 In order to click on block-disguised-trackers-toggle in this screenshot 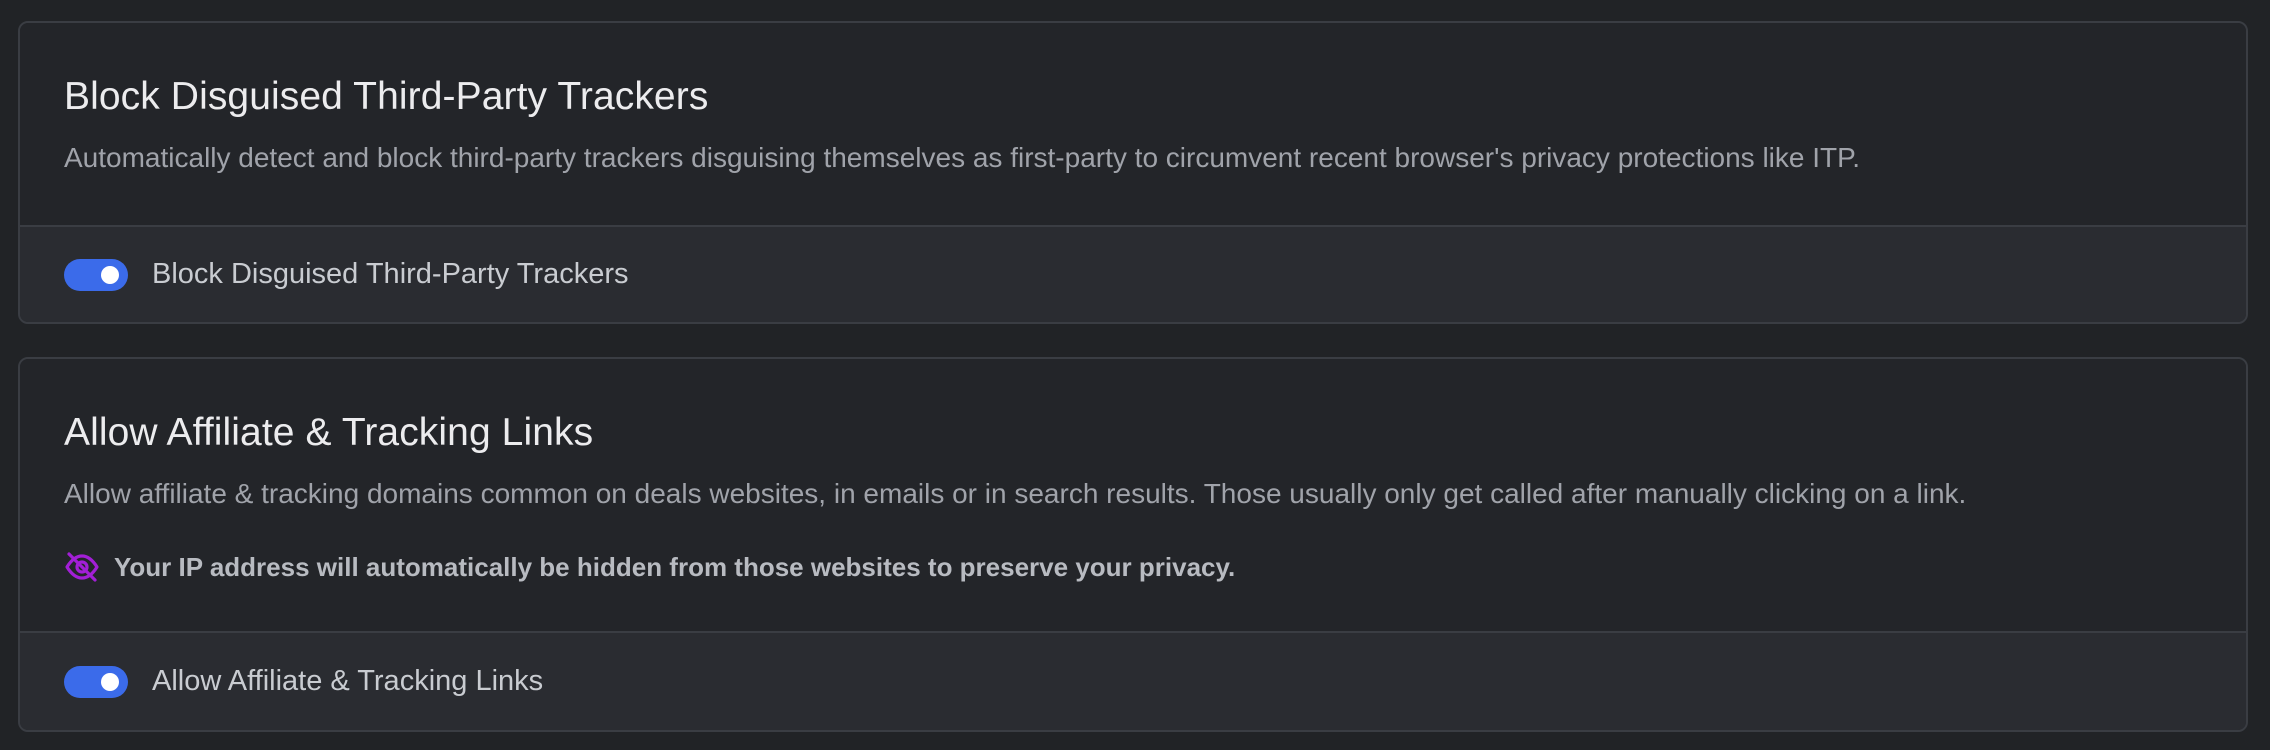, I will do `click(96, 274)`.